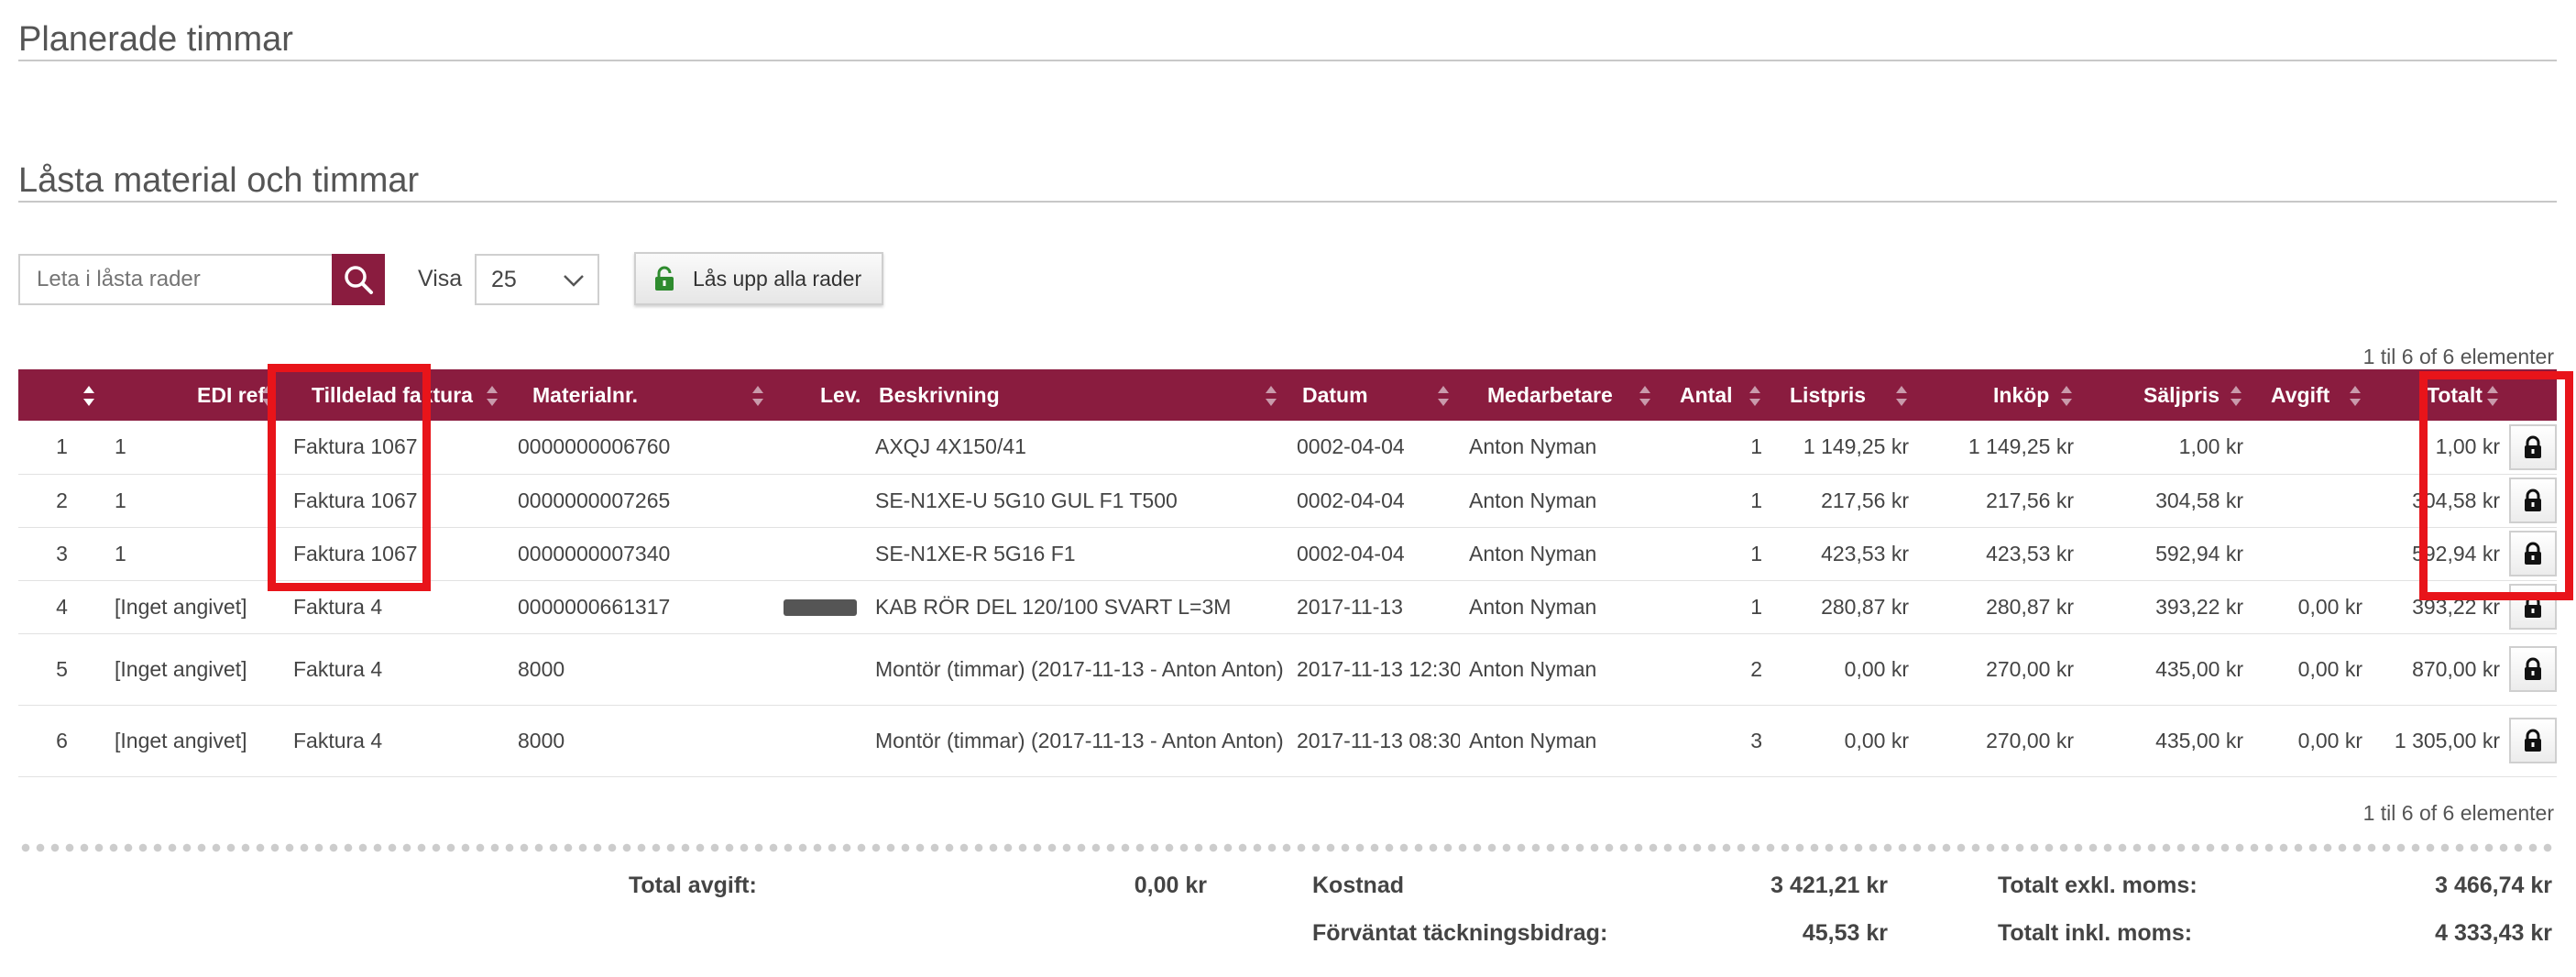 Image resolution: width=2576 pixels, height=977 pixels. Describe the element at coordinates (2001, 395) in the screenshot. I see `column-header-purchase: Inköp` at that location.